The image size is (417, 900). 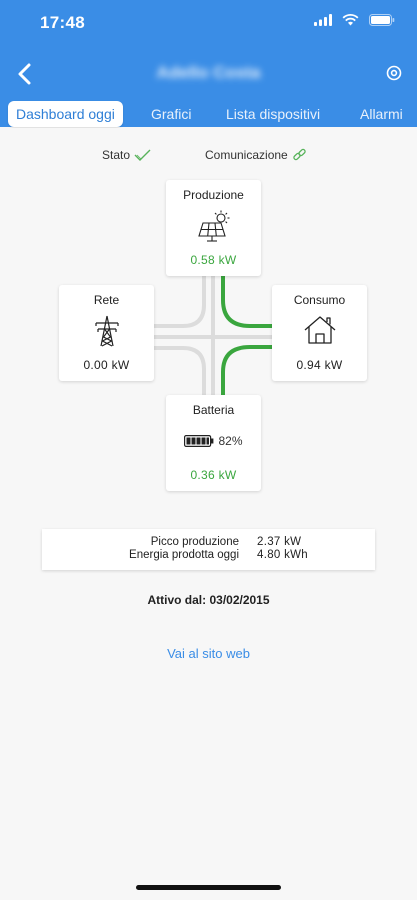 I want to click on rete-title: Rete, so click(x=106, y=300).